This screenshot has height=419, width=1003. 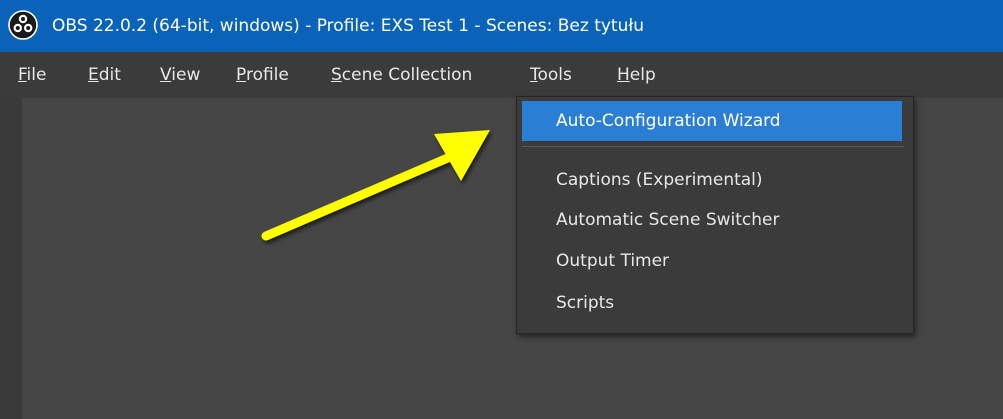 What do you see at coordinates (712, 261) in the screenshot?
I see `menu-item-output-timer: Output Timer` at bounding box center [712, 261].